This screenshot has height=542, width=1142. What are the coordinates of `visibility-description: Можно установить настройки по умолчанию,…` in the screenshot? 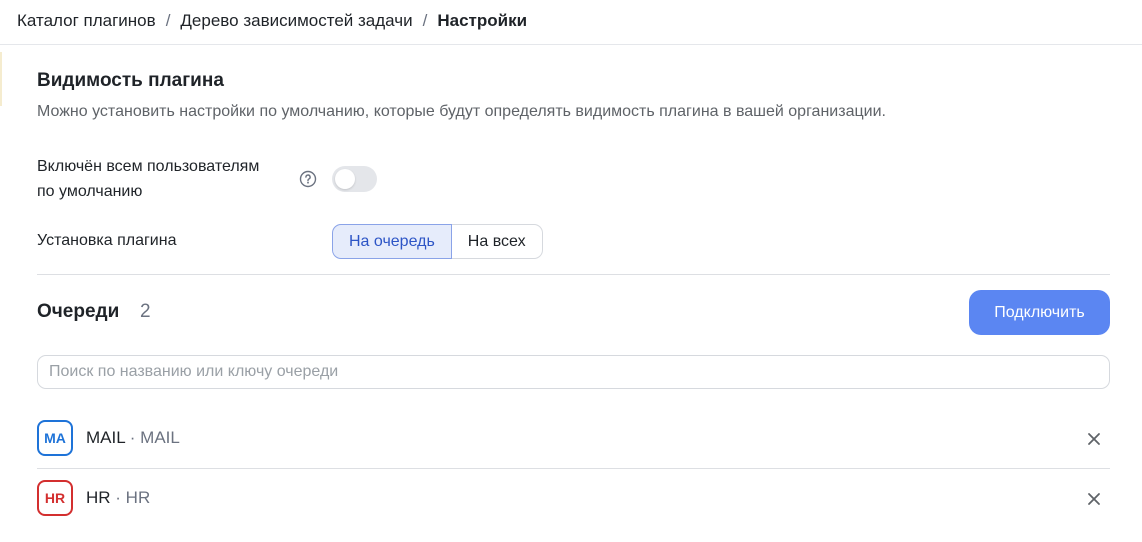 It's located at (461, 111).